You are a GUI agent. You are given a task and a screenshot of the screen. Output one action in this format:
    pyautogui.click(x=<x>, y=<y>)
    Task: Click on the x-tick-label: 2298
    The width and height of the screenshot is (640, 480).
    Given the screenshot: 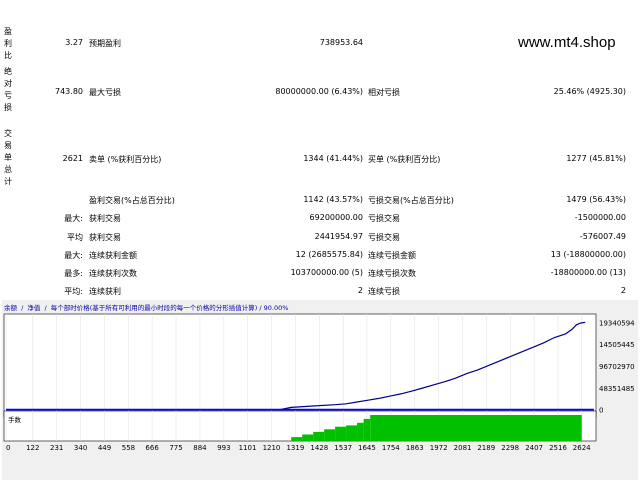 What is the action you would take?
    pyautogui.click(x=510, y=448)
    